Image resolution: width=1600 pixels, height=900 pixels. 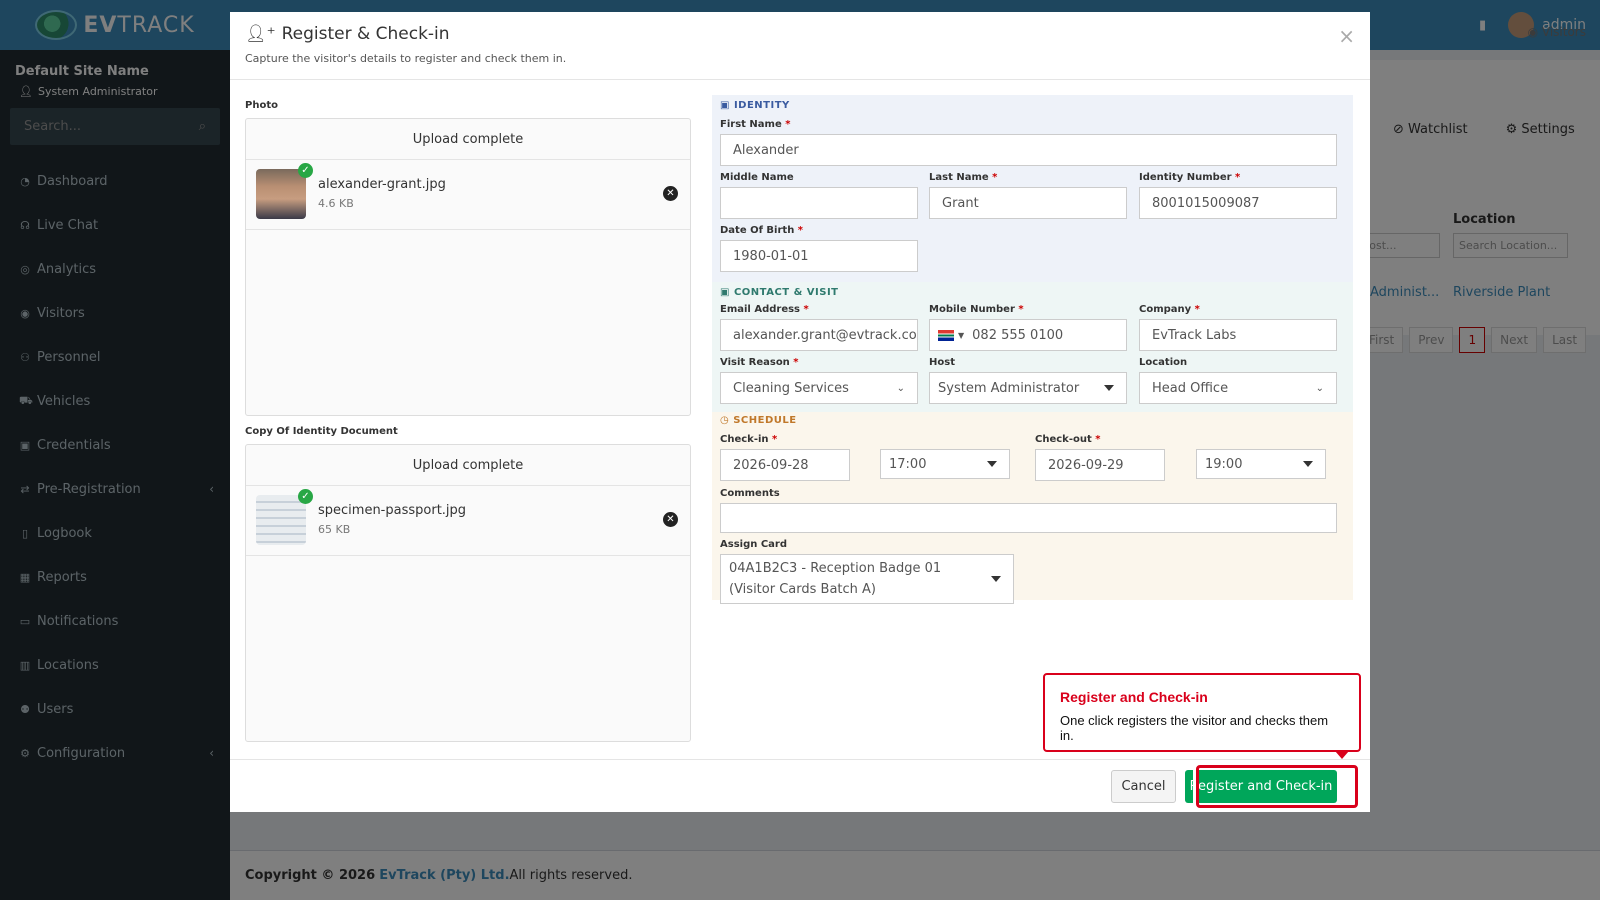 I want to click on mobile-label: Mobile Number, so click(x=972, y=309).